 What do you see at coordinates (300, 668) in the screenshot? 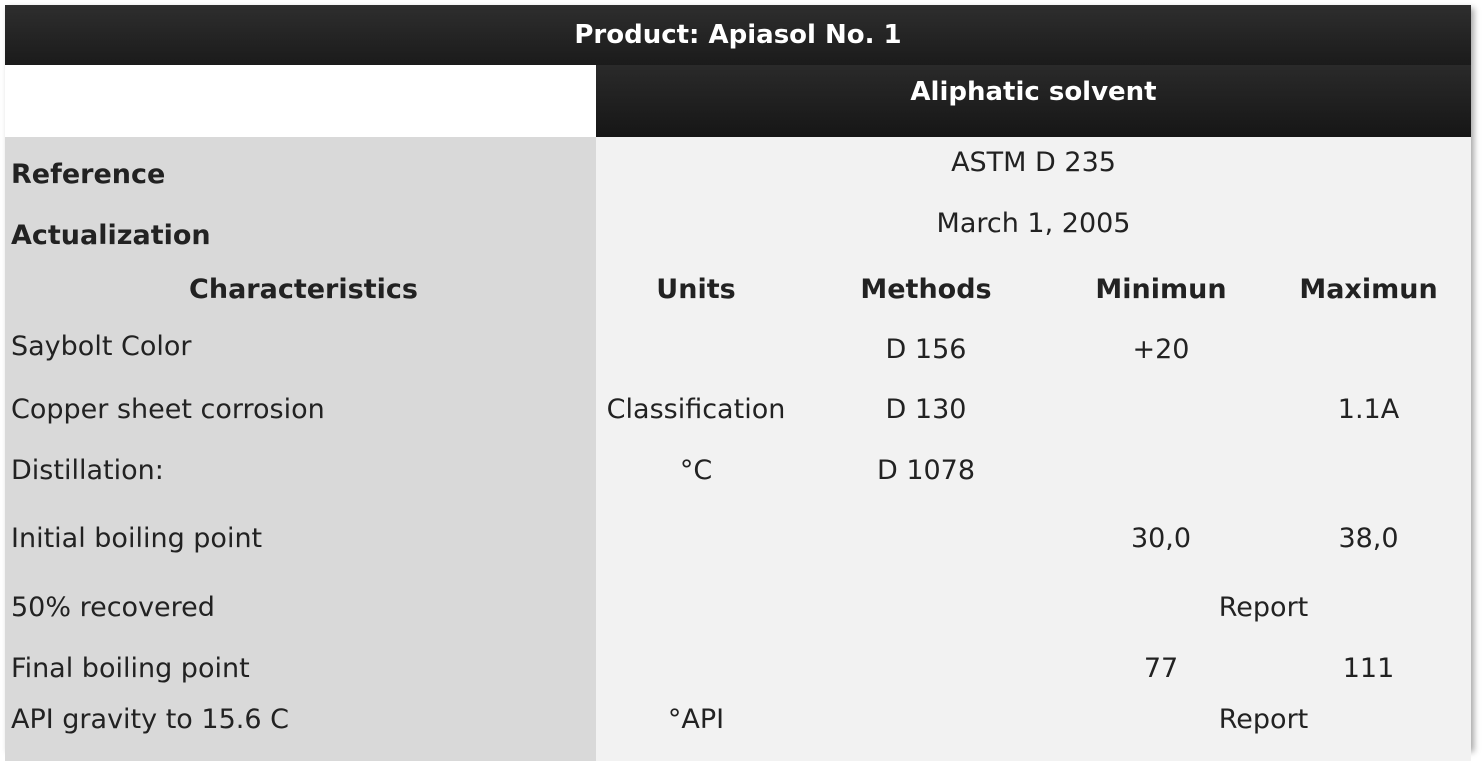
I see `characteristic-name: Final boiling point` at bounding box center [300, 668].